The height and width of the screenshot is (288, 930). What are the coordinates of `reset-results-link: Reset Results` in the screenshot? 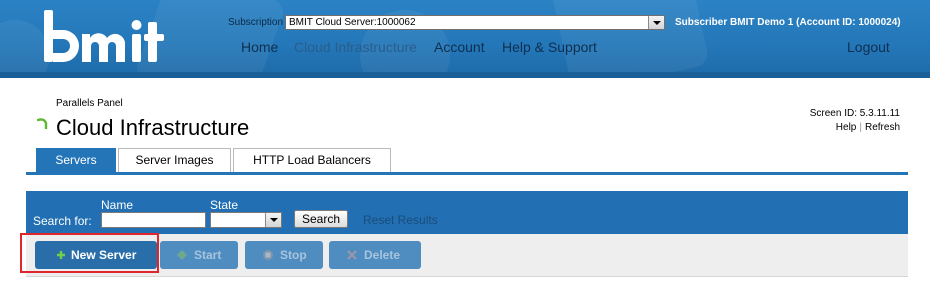 It's located at (400, 220).